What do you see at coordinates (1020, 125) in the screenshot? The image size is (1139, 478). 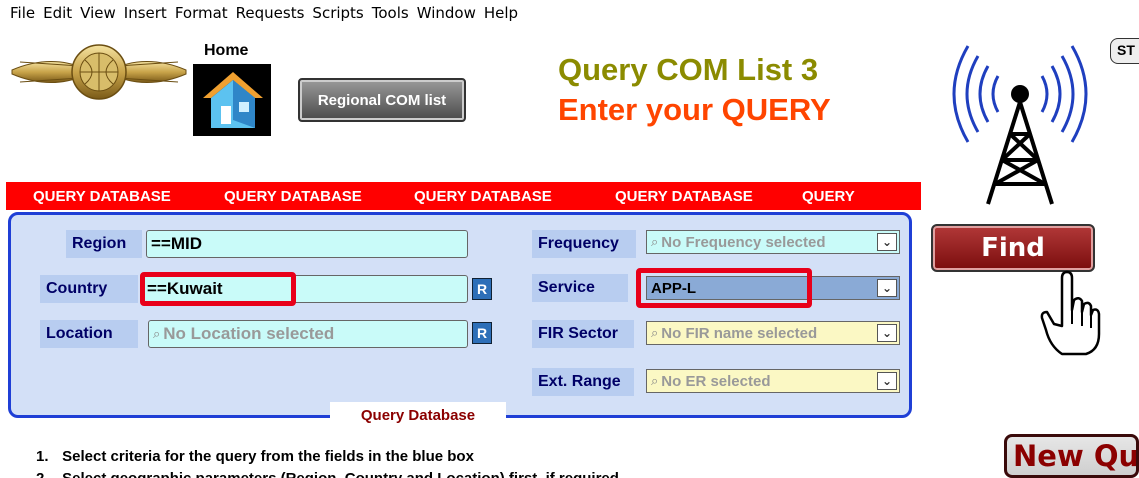 I see `radio-tower-icon` at bounding box center [1020, 125].